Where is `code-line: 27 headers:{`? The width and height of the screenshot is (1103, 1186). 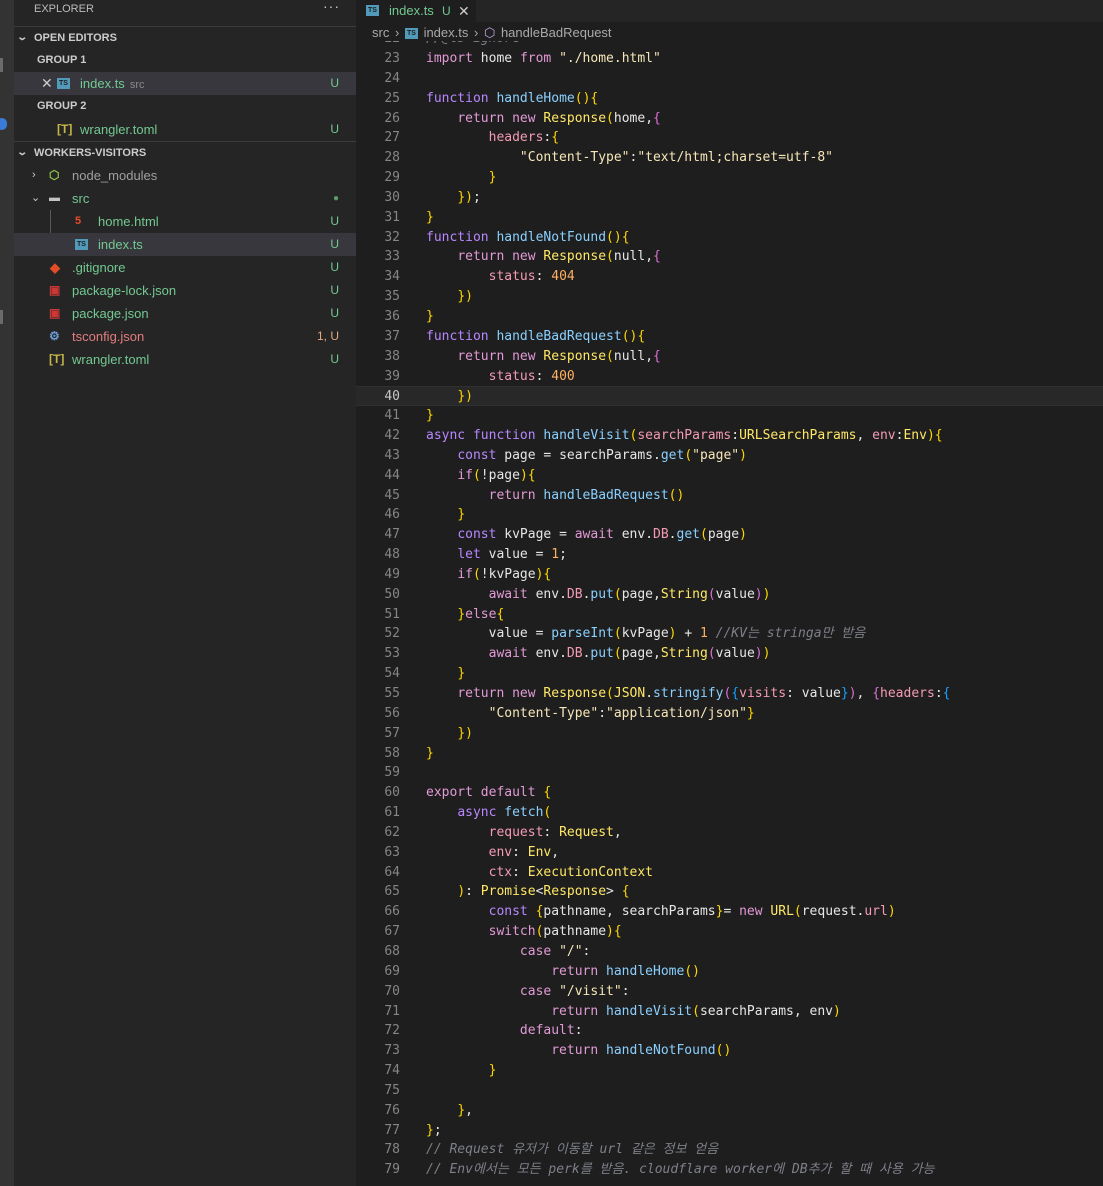
code-line: 27 headers:{ is located at coordinates (729, 138).